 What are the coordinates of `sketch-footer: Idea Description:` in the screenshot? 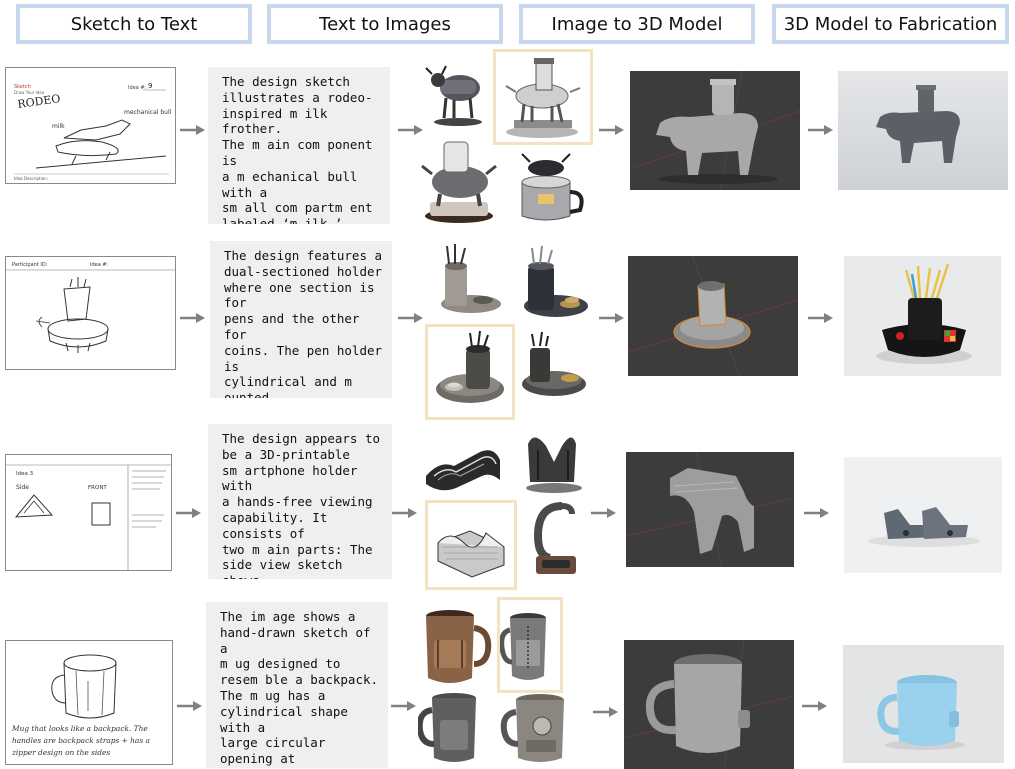 It's located at (31, 178).